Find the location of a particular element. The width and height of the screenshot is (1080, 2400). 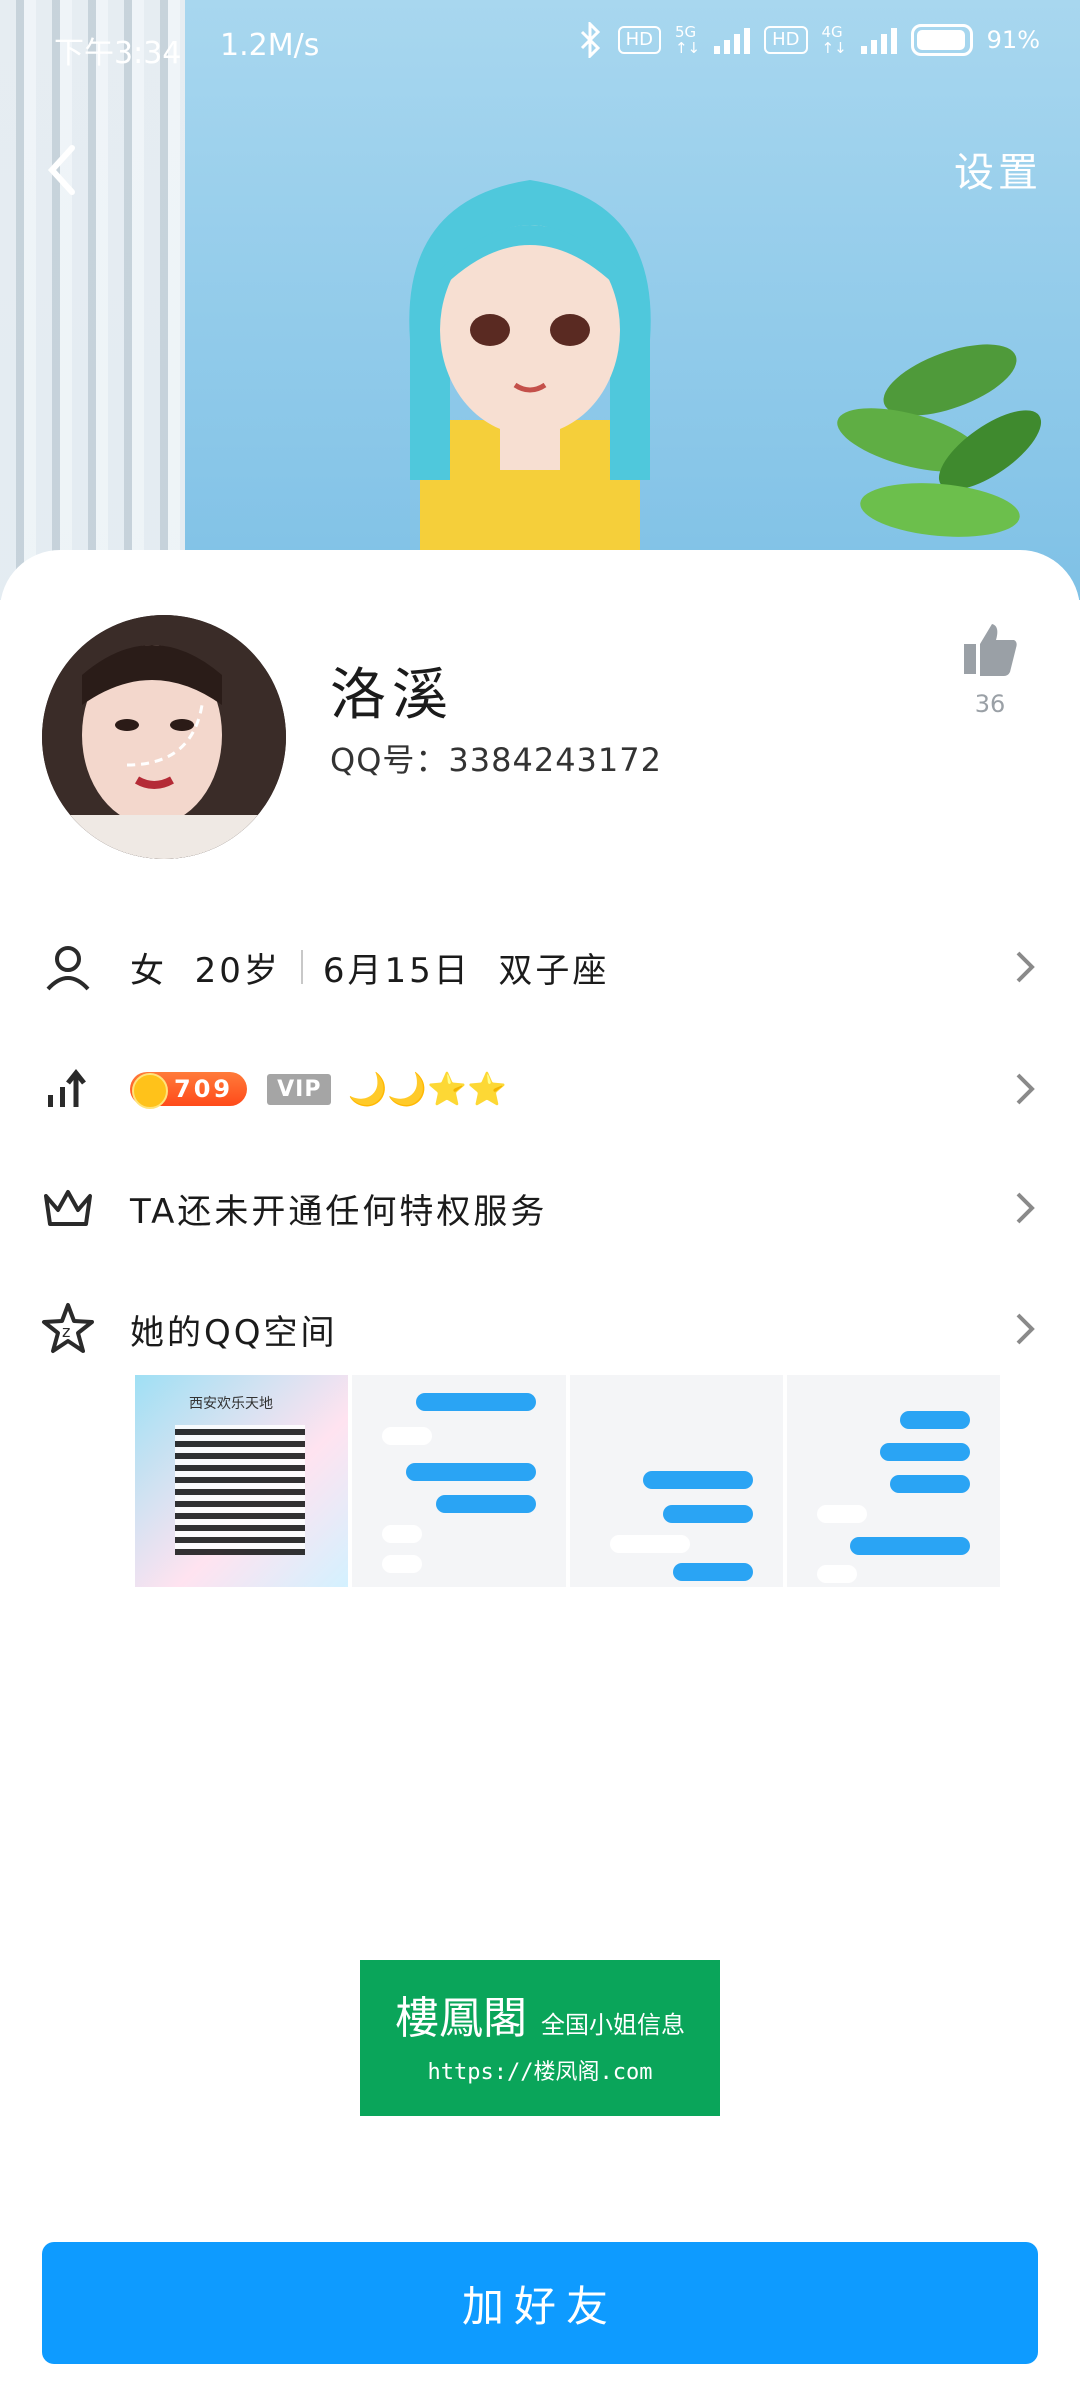

gender: 女 is located at coordinates (148, 970).